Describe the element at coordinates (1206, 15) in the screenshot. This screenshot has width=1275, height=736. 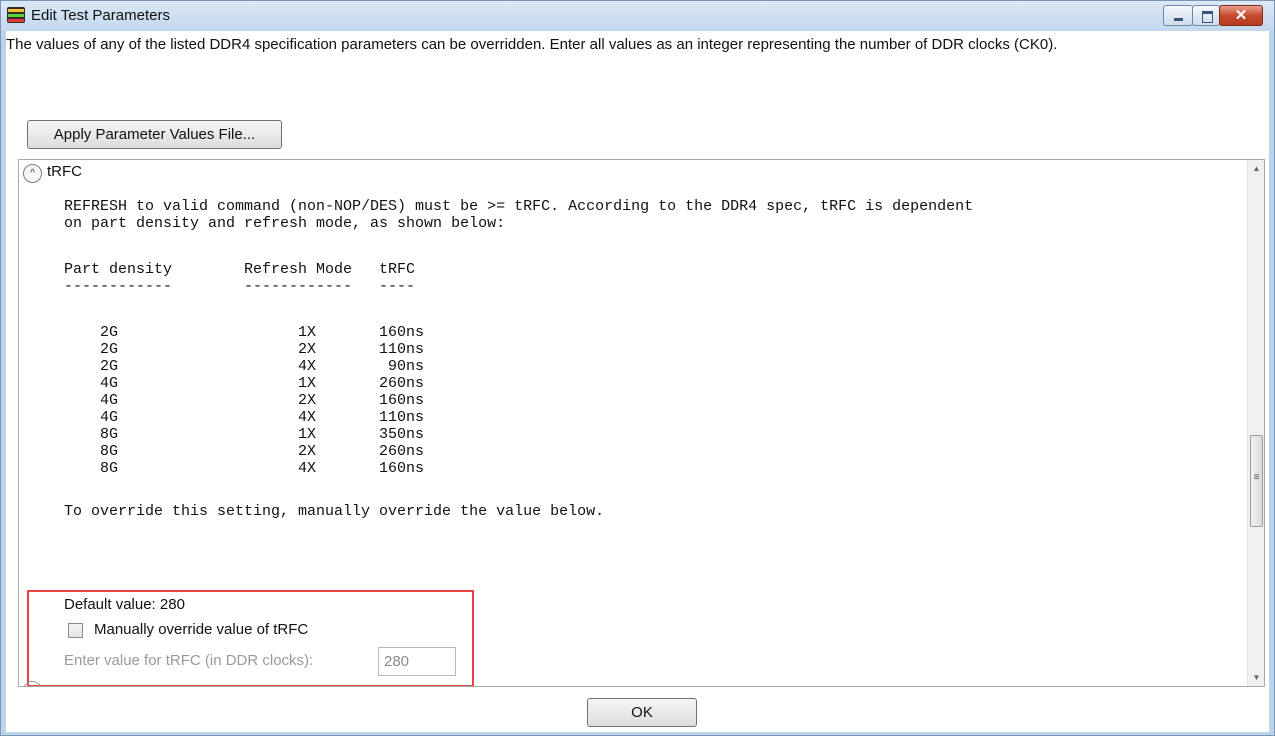
I see `maximize-button` at that location.